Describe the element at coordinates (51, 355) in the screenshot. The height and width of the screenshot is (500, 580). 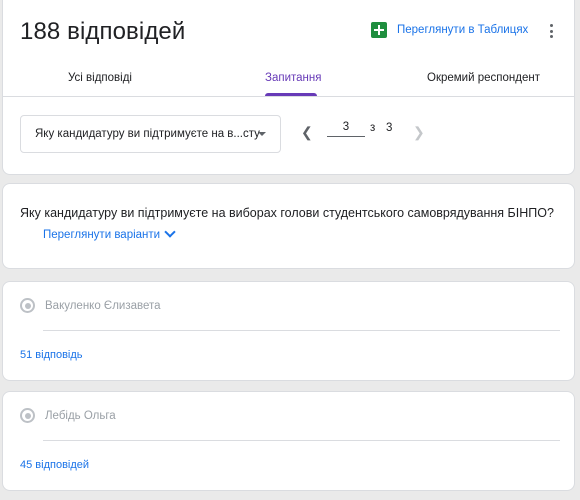
I see `answer-count-link: 51 відповідь` at that location.